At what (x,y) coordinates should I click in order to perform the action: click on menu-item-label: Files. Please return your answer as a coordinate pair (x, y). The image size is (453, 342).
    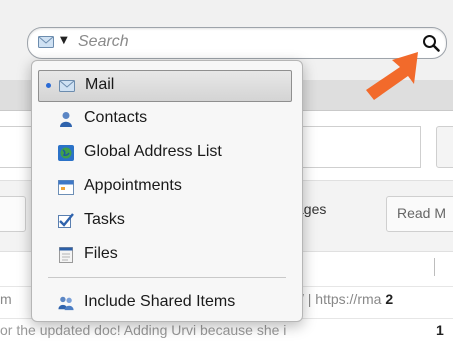
    Looking at the image, I should click on (101, 253).